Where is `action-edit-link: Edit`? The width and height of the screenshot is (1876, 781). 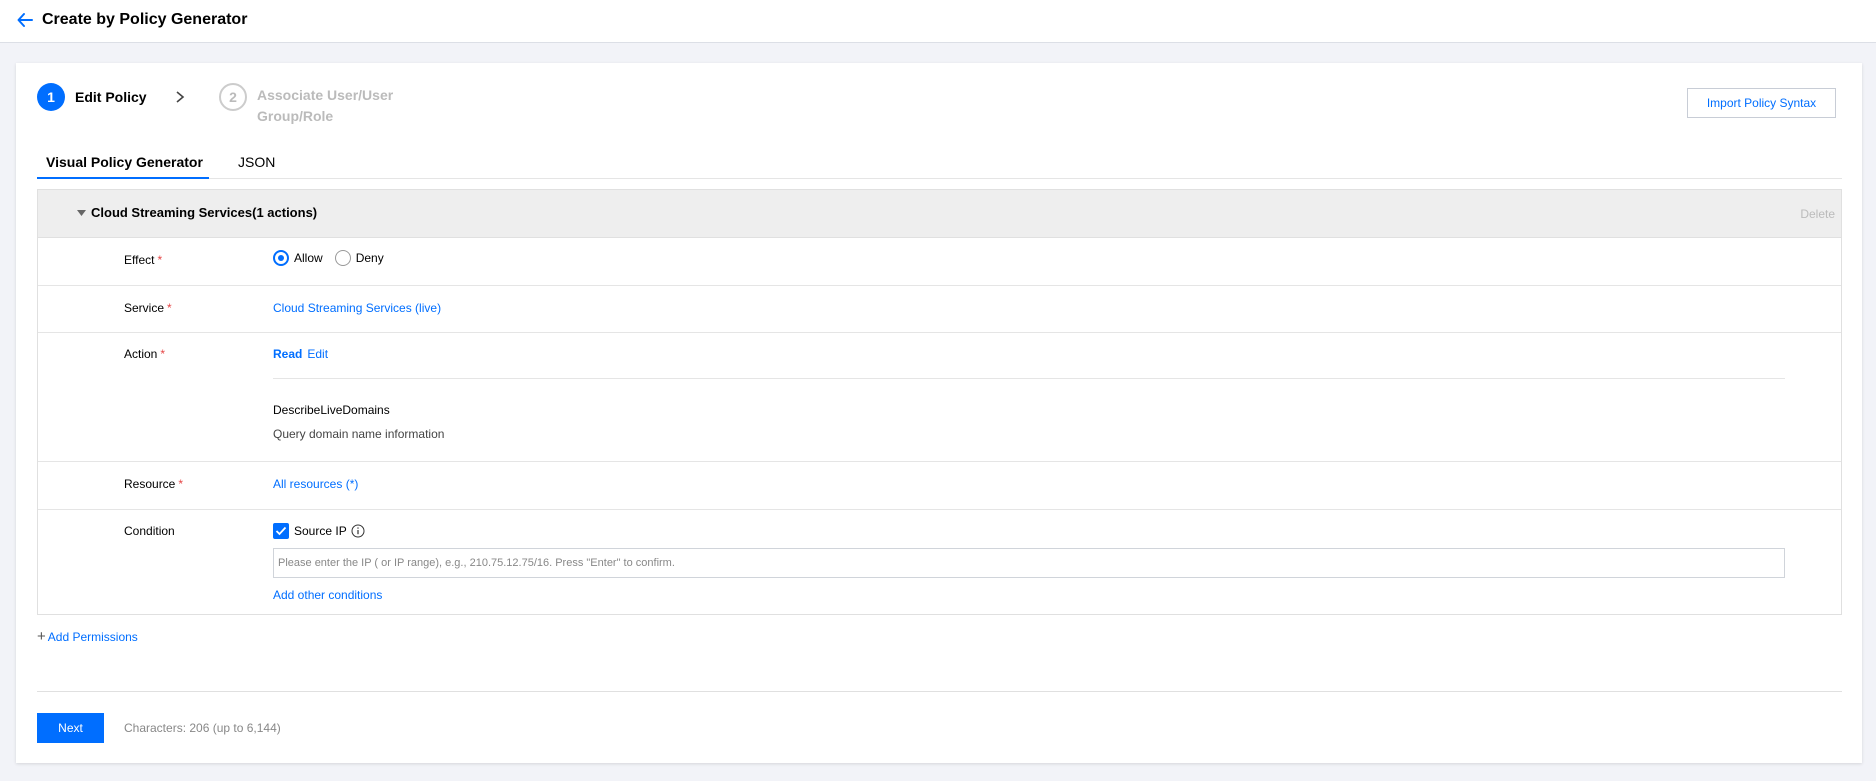
action-edit-link: Edit is located at coordinates (317, 354).